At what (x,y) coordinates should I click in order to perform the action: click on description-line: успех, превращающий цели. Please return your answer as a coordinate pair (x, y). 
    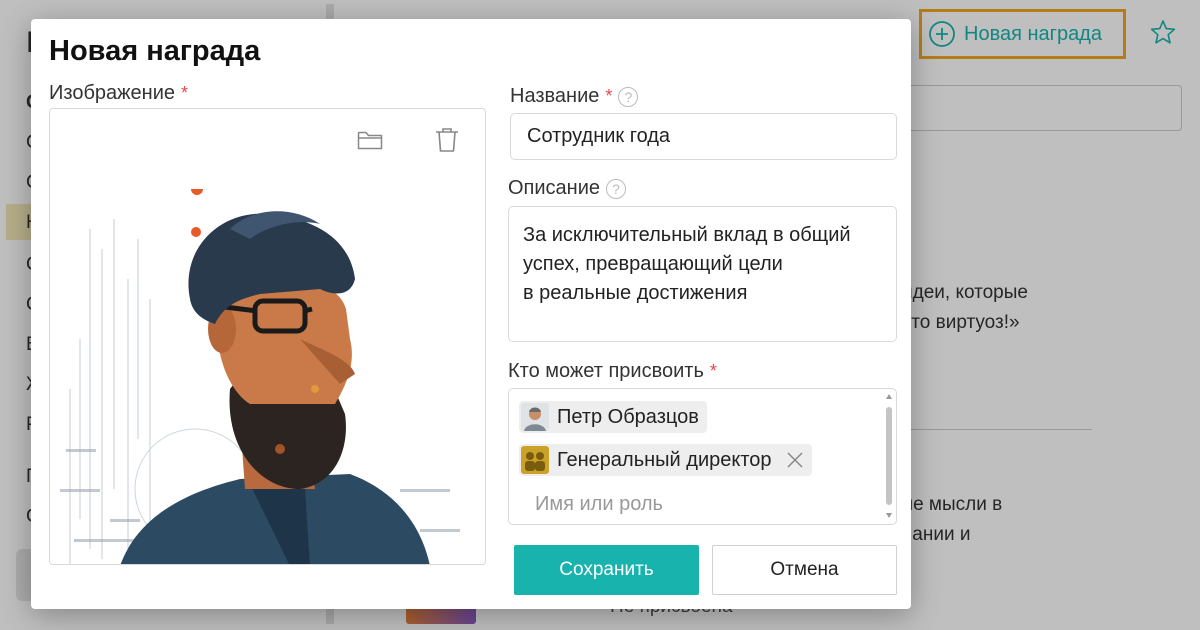
    Looking at the image, I should click on (653, 264).